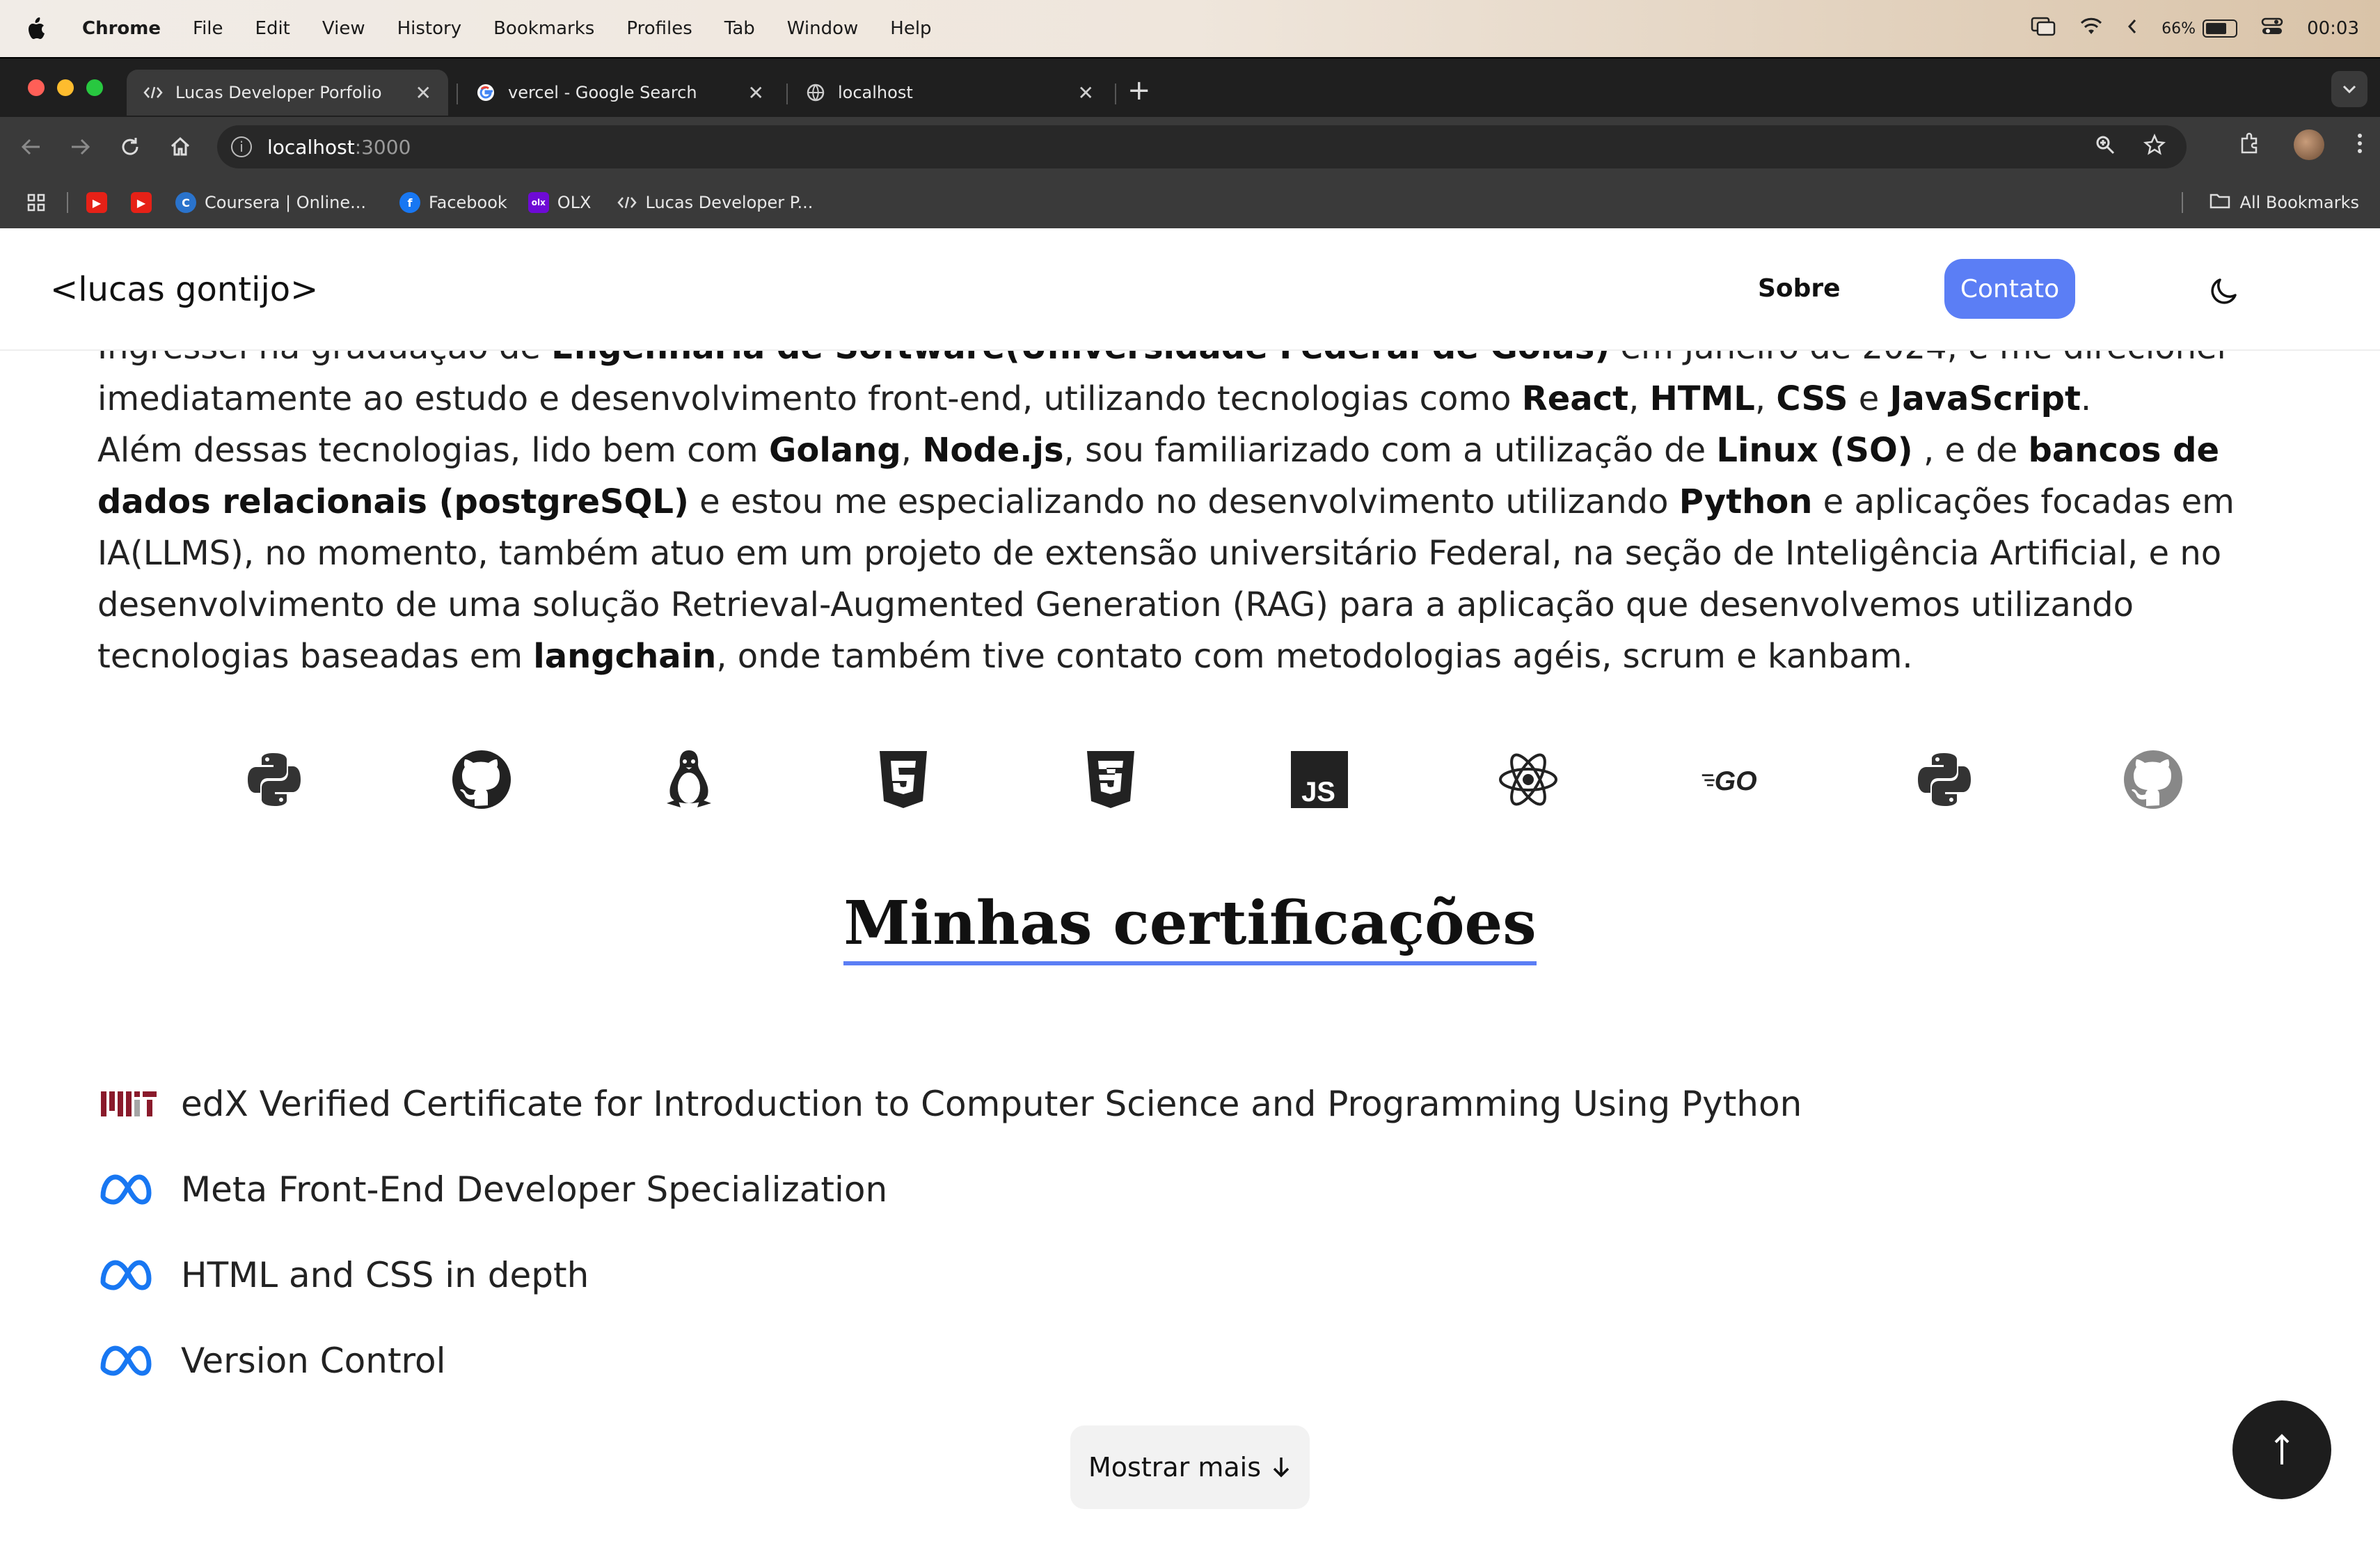 The width and height of the screenshot is (2380, 1548). I want to click on battery-percent: 66%, so click(2178, 28).